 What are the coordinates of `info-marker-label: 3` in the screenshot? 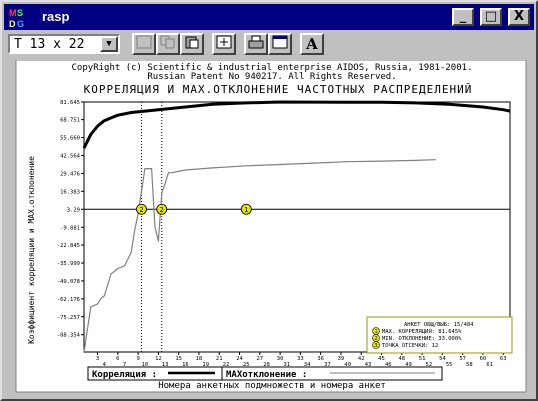 It's located at (375, 346).